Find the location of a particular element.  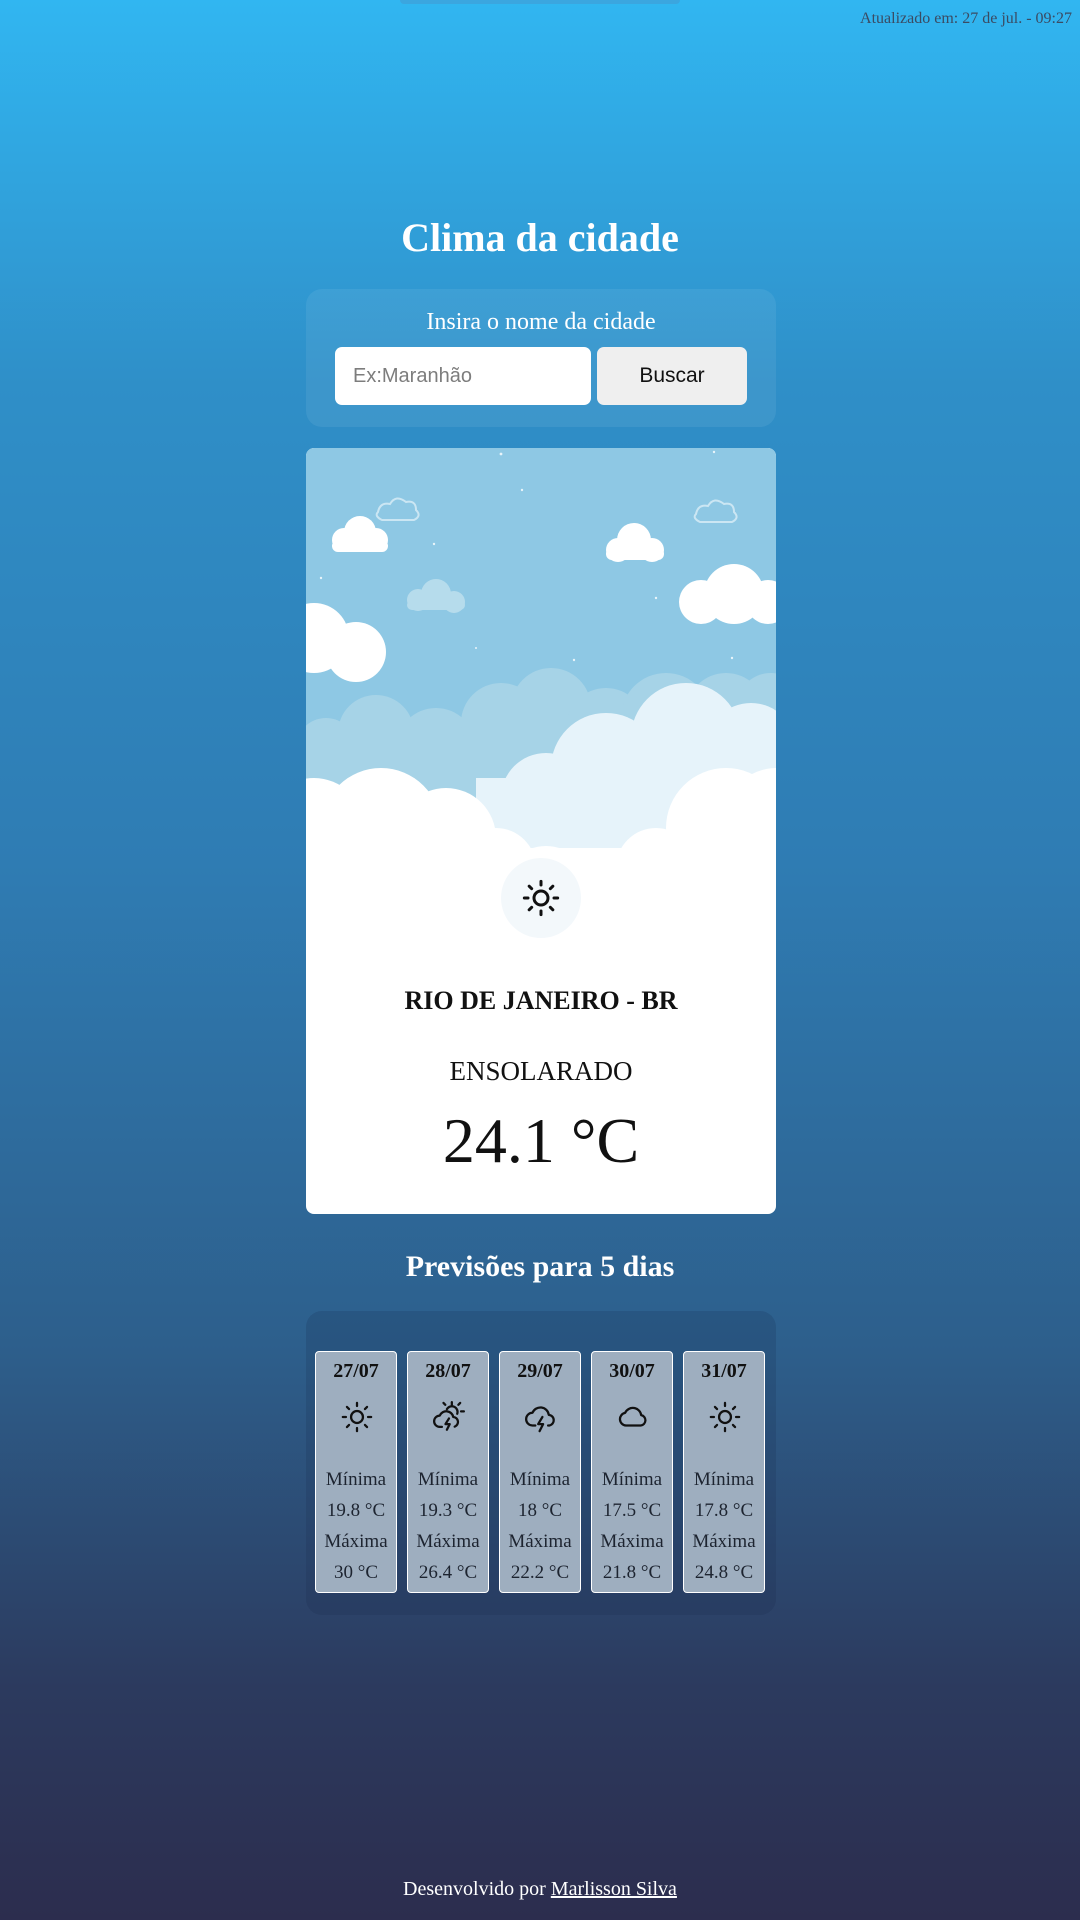

forecast-day-card: 28/07 Mínima 19.3 °C Máxima 26.4 °C is located at coordinates (448, 1472).